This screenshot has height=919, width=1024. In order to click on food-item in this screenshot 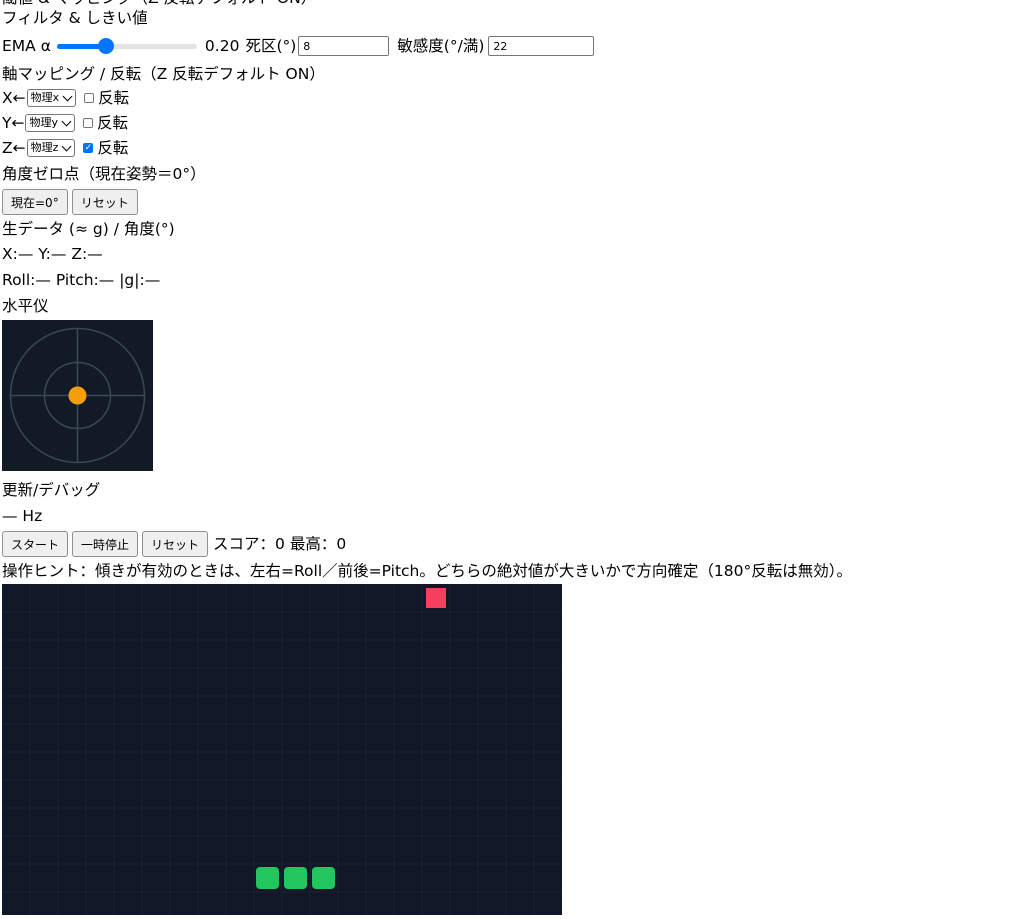, I will do `click(436, 598)`.